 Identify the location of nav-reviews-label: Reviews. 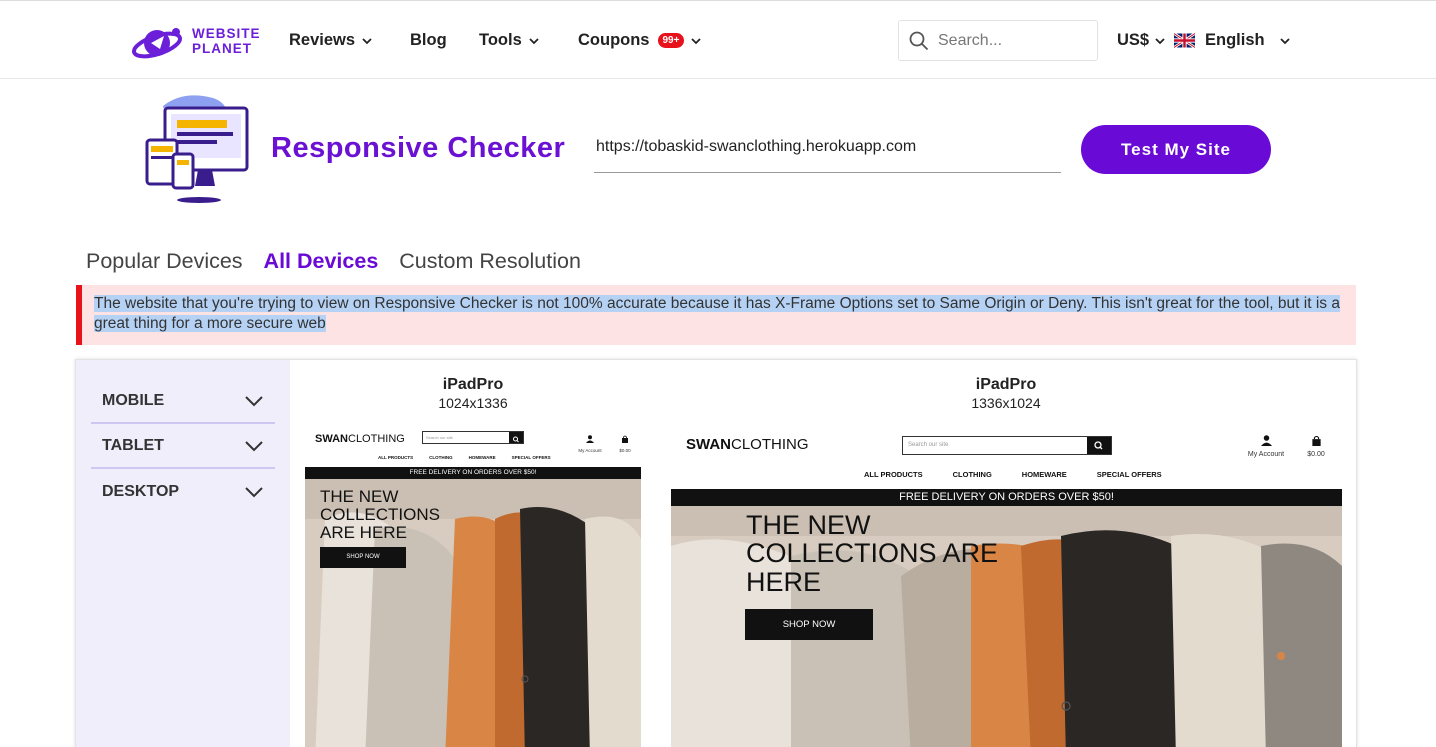
(322, 40).